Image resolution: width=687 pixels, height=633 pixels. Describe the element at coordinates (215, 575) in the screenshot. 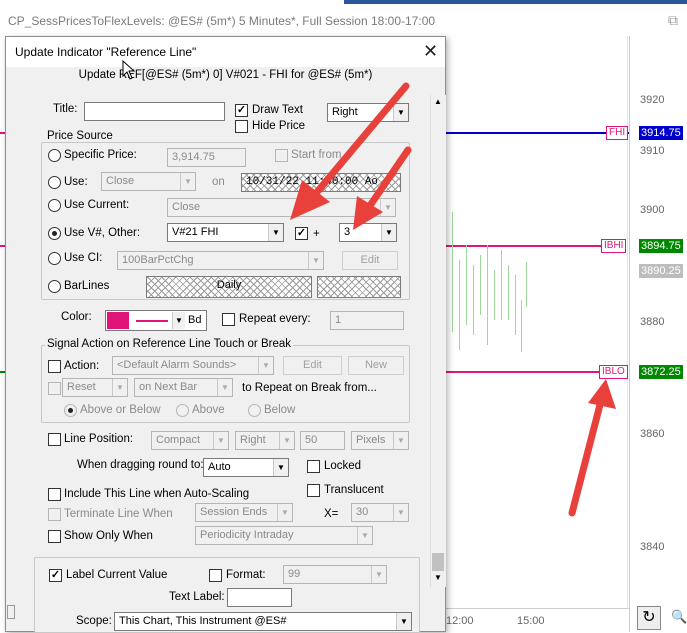

I see `format-checkbox` at that location.